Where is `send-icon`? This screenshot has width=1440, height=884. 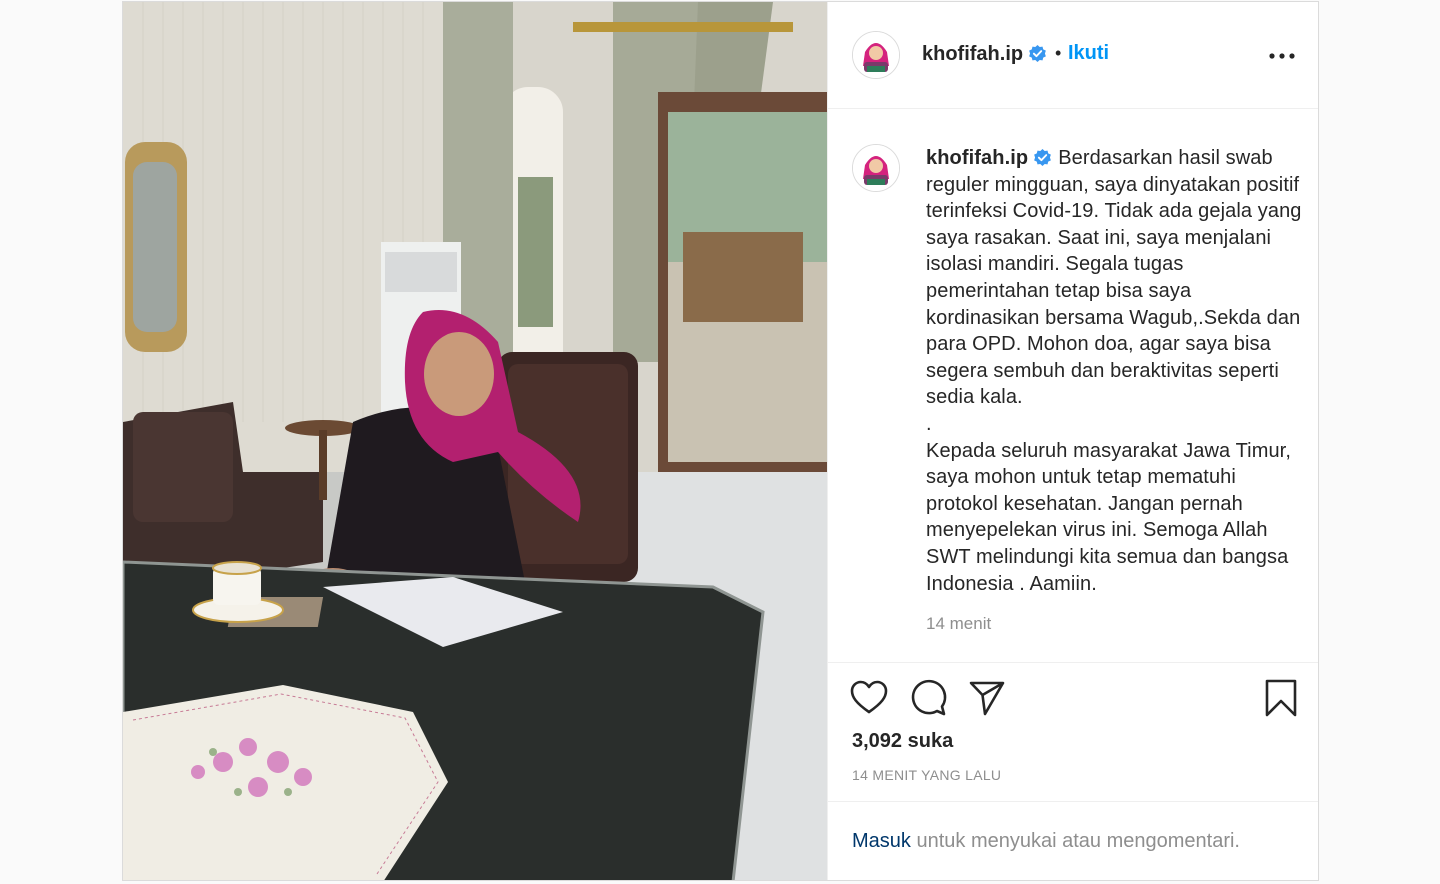
send-icon is located at coordinates (987, 698).